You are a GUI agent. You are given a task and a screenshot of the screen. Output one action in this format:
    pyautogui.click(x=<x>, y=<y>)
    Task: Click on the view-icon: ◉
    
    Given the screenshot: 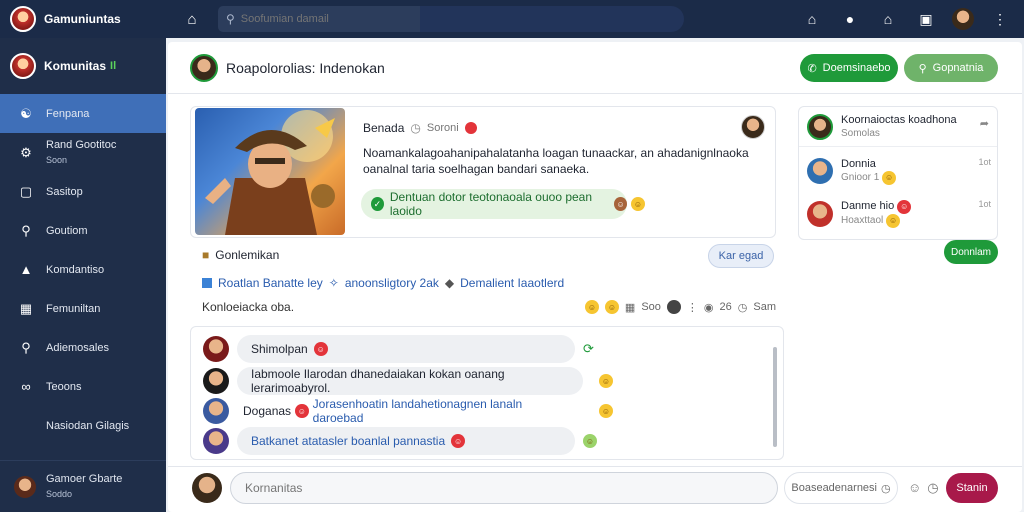 What is the action you would take?
    pyautogui.click(x=708, y=307)
    